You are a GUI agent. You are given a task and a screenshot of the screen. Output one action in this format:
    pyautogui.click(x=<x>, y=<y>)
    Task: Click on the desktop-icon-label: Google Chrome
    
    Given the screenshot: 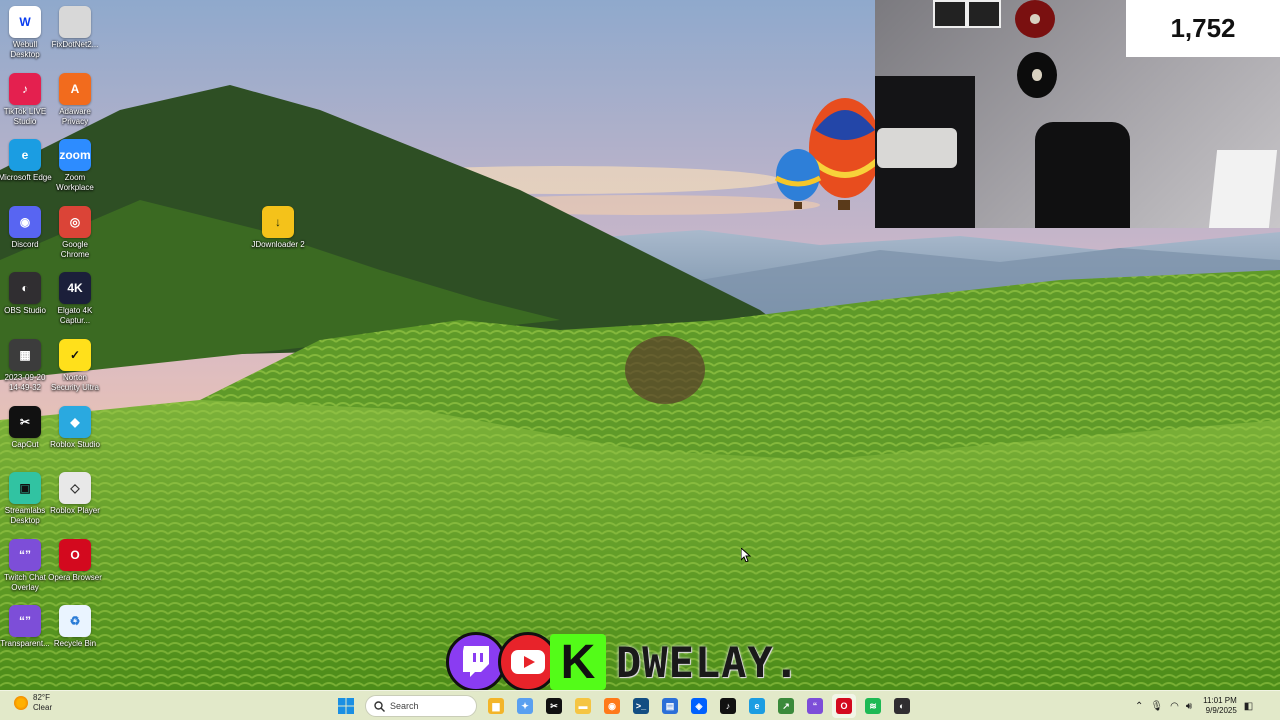 What is the action you would take?
    pyautogui.click(x=75, y=249)
    